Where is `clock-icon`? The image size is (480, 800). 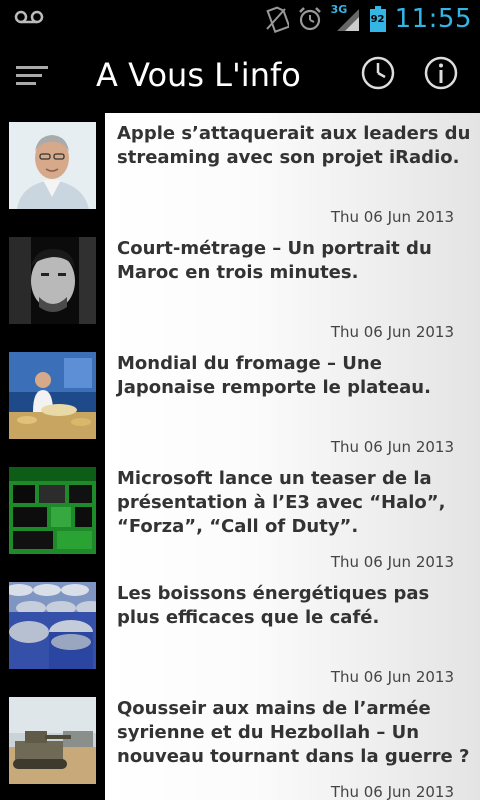
clock-icon is located at coordinates (378, 73).